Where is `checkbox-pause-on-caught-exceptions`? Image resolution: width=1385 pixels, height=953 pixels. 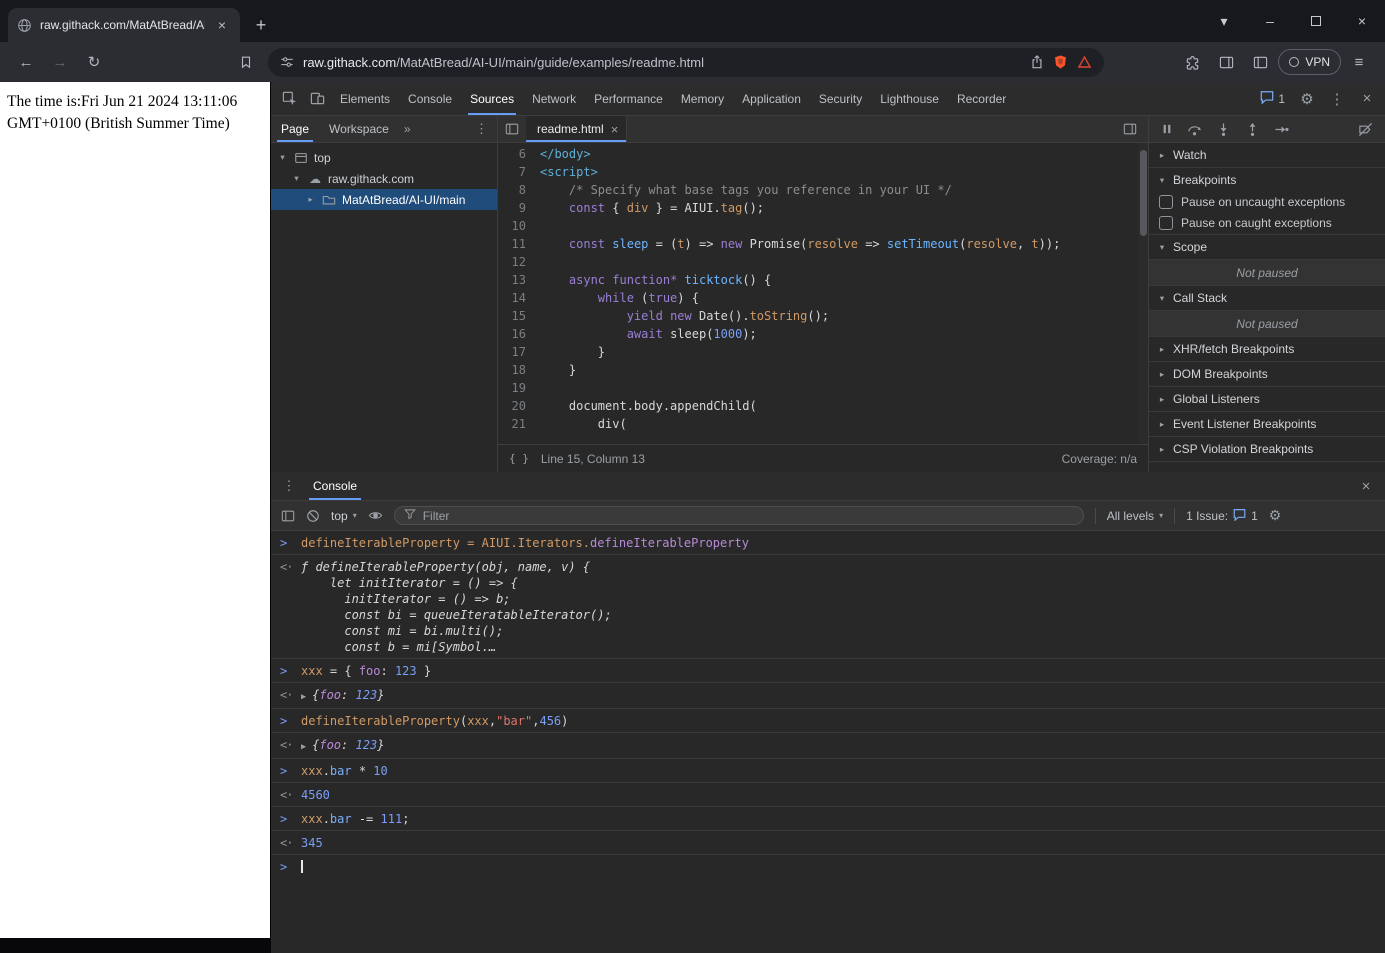 checkbox-pause-on-caught-exceptions is located at coordinates (1166, 223).